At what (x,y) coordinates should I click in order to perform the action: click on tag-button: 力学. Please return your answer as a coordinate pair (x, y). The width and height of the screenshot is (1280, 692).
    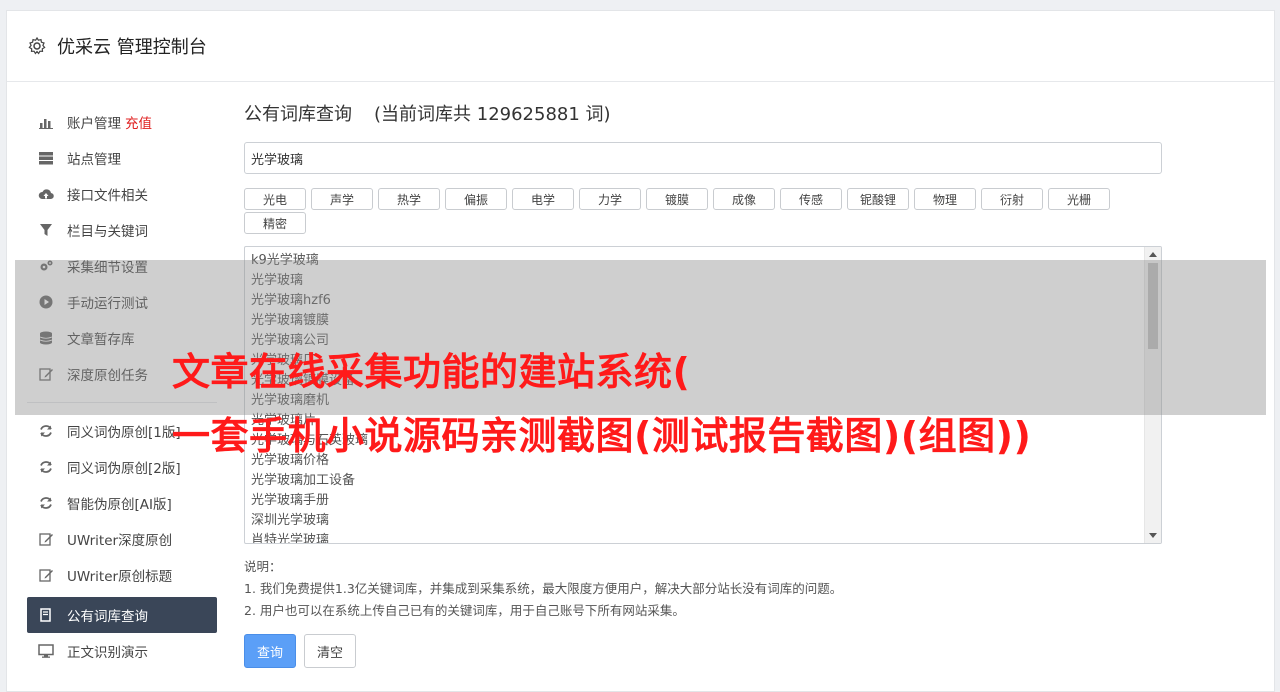
    Looking at the image, I should click on (610, 199).